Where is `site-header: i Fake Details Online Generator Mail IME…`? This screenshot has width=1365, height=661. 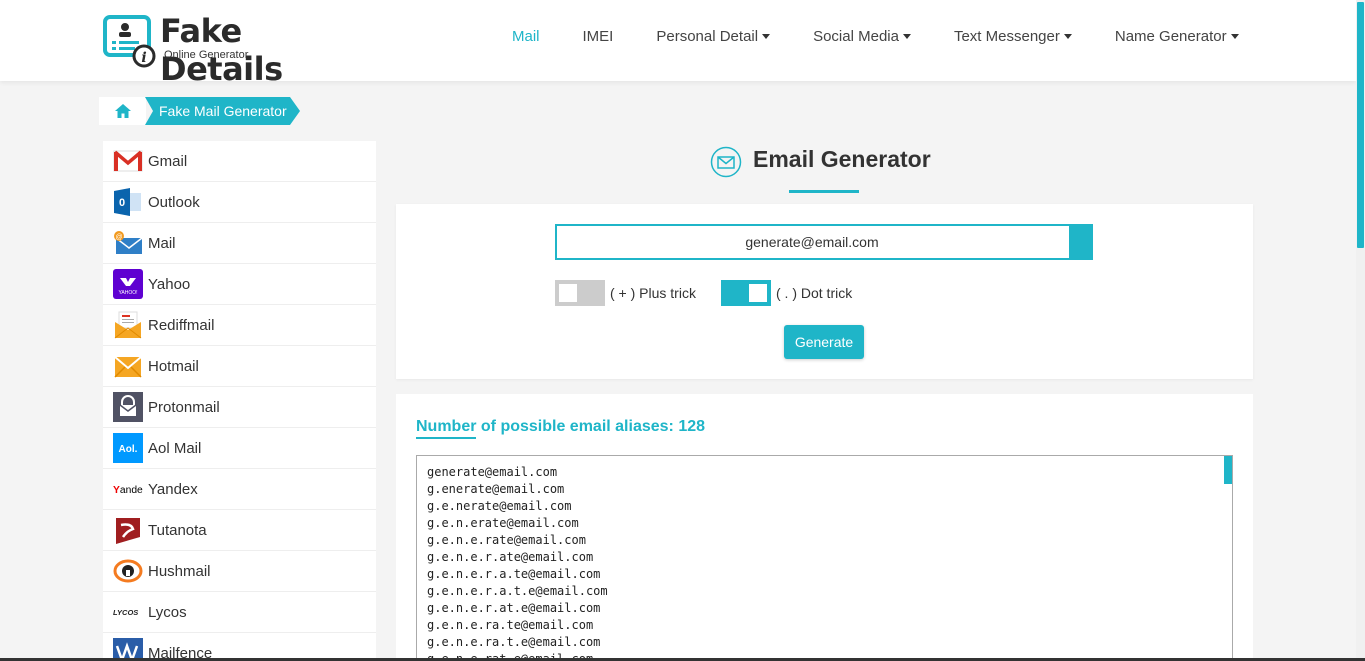 site-header: i Fake Details Online Generator Mail IME… is located at coordinates (678, 44).